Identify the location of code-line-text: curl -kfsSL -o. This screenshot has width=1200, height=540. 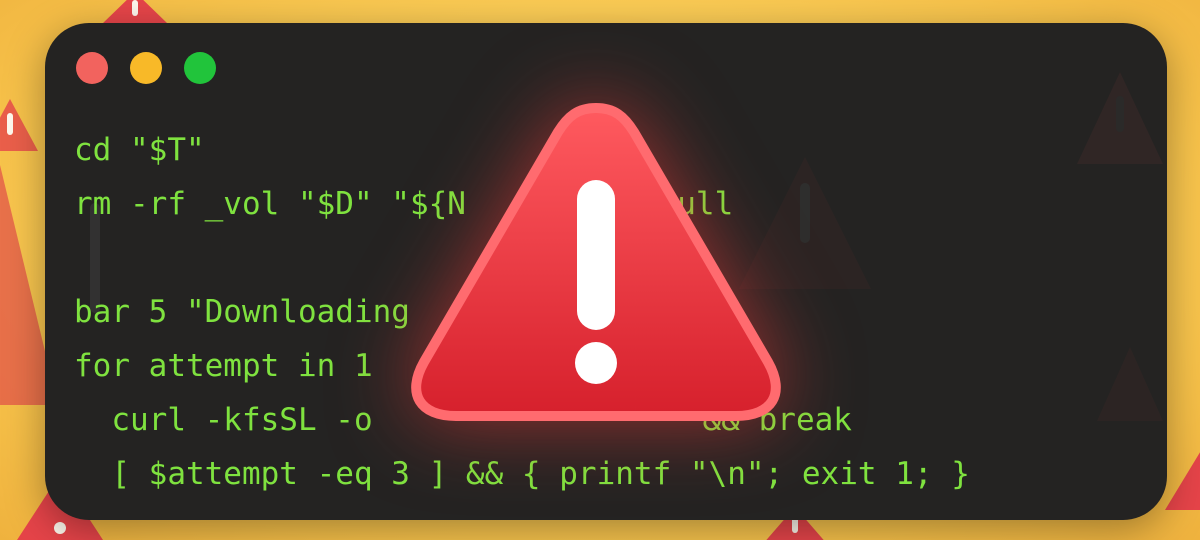
(223, 420).